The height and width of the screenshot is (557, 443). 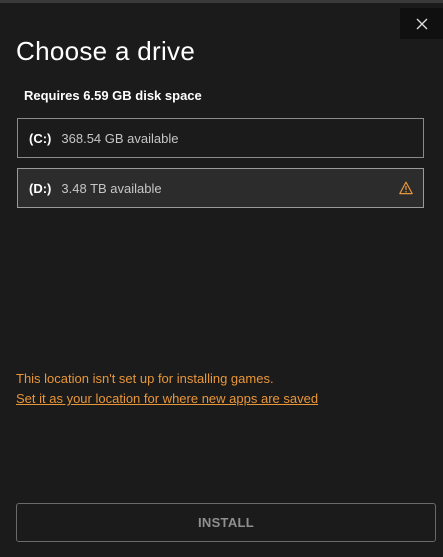 What do you see at coordinates (406, 188) in the screenshot?
I see `warning-triangle-icon` at bounding box center [406, 188].